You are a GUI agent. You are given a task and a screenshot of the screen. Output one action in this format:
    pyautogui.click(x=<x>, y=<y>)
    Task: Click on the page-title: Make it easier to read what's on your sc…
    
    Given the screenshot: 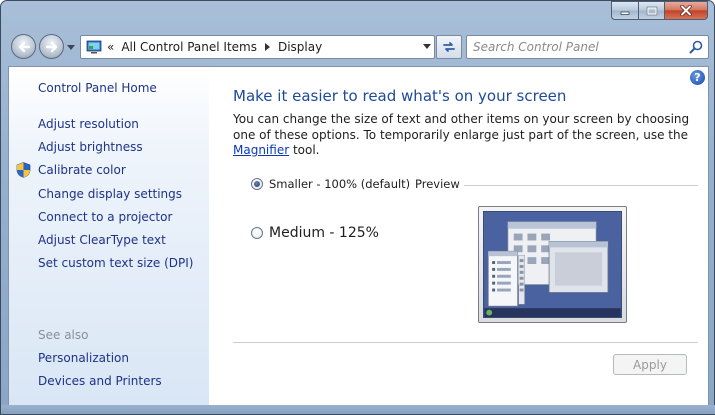 What is the action you would take?
    pyautogui.click(x=400, y=96)
    